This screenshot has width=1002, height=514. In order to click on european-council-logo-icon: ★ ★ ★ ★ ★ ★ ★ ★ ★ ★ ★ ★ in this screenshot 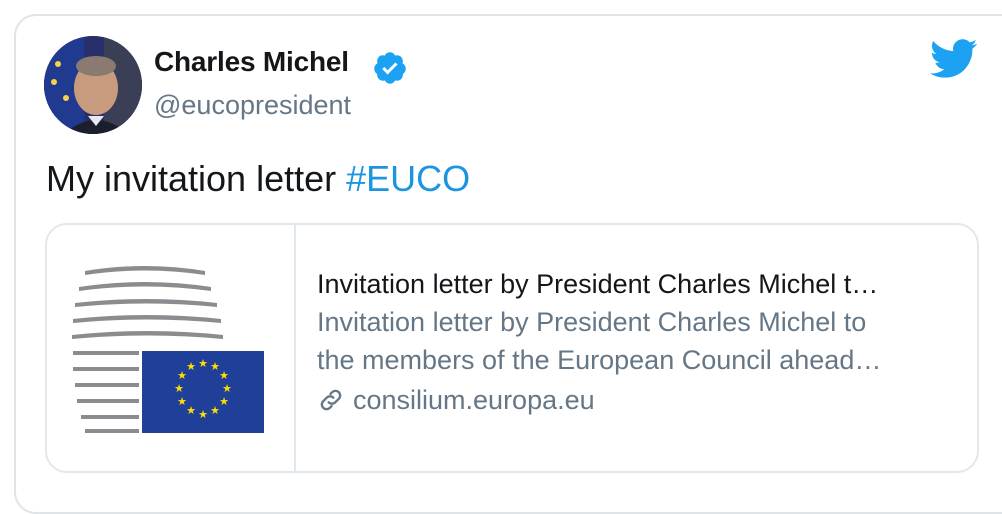, I will do `click(168, 349)`.